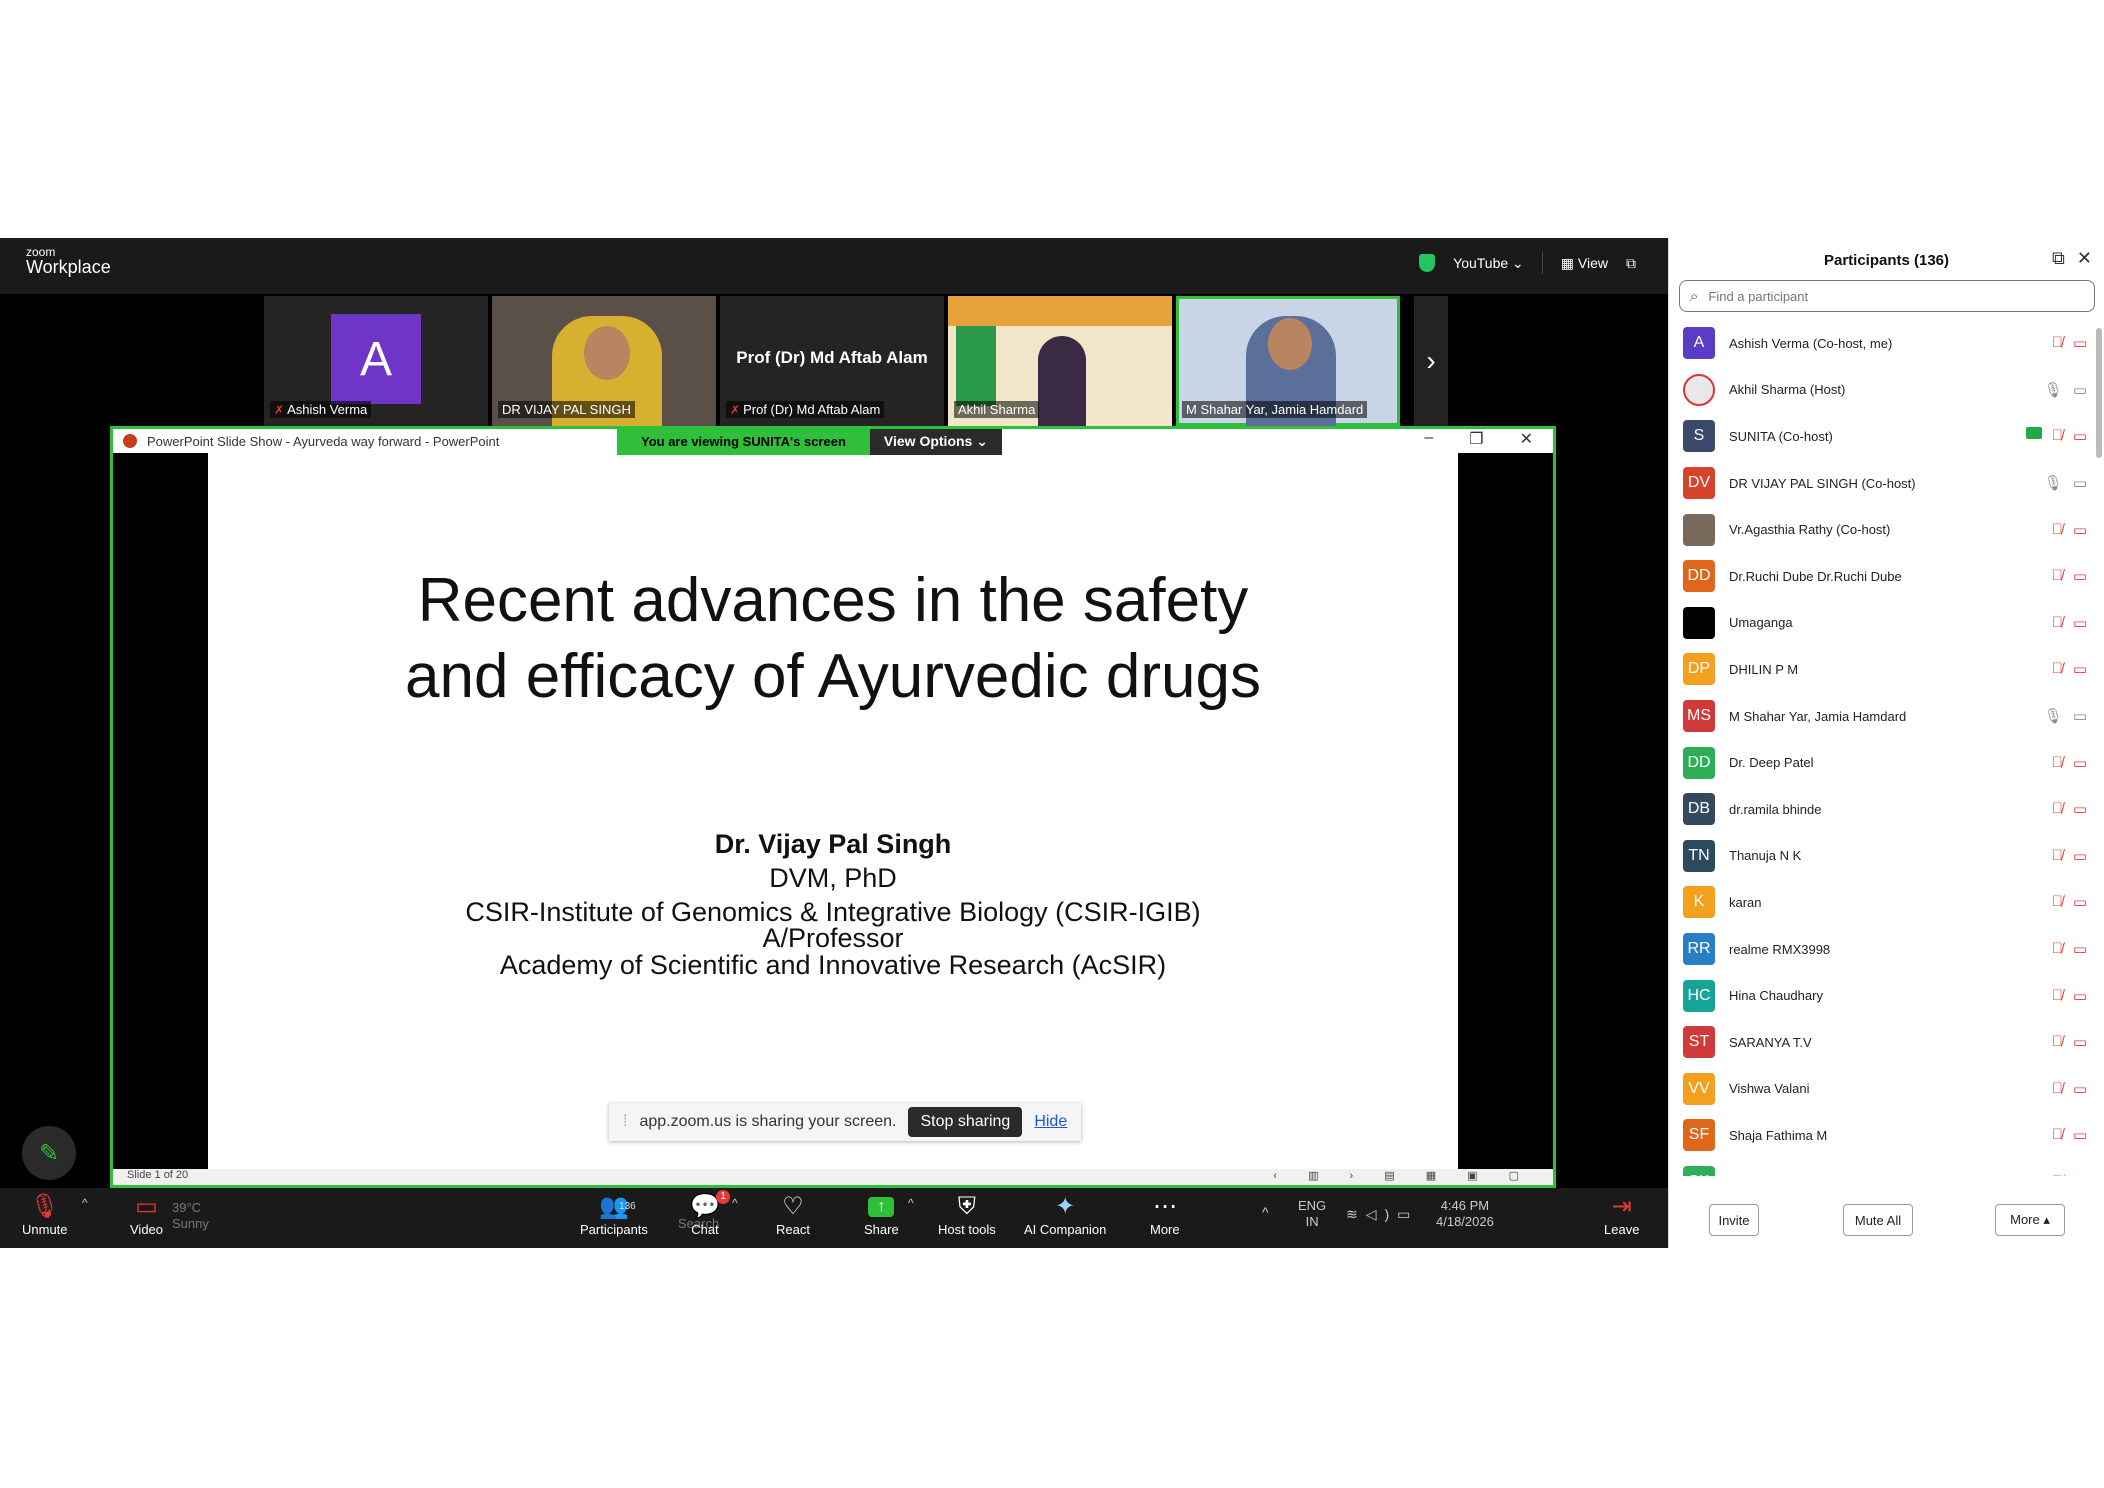  I want to click on react-button: ♡ React, so click(793, 1214).